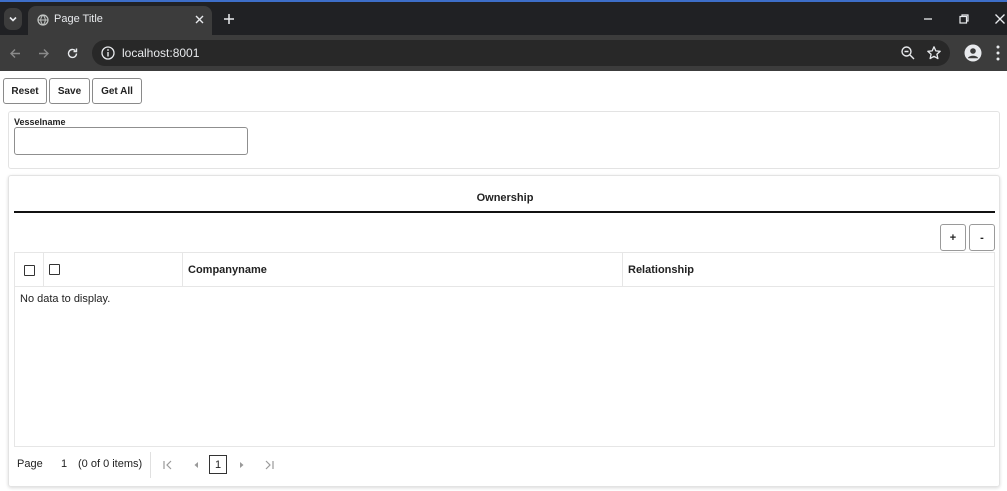 Image resolution: width=1007 pixels, height=491 pixels. What do you see at coordinates (196, 465) in the screenshot?
I see `previous-page-icon` at bounding box center [196, 465].